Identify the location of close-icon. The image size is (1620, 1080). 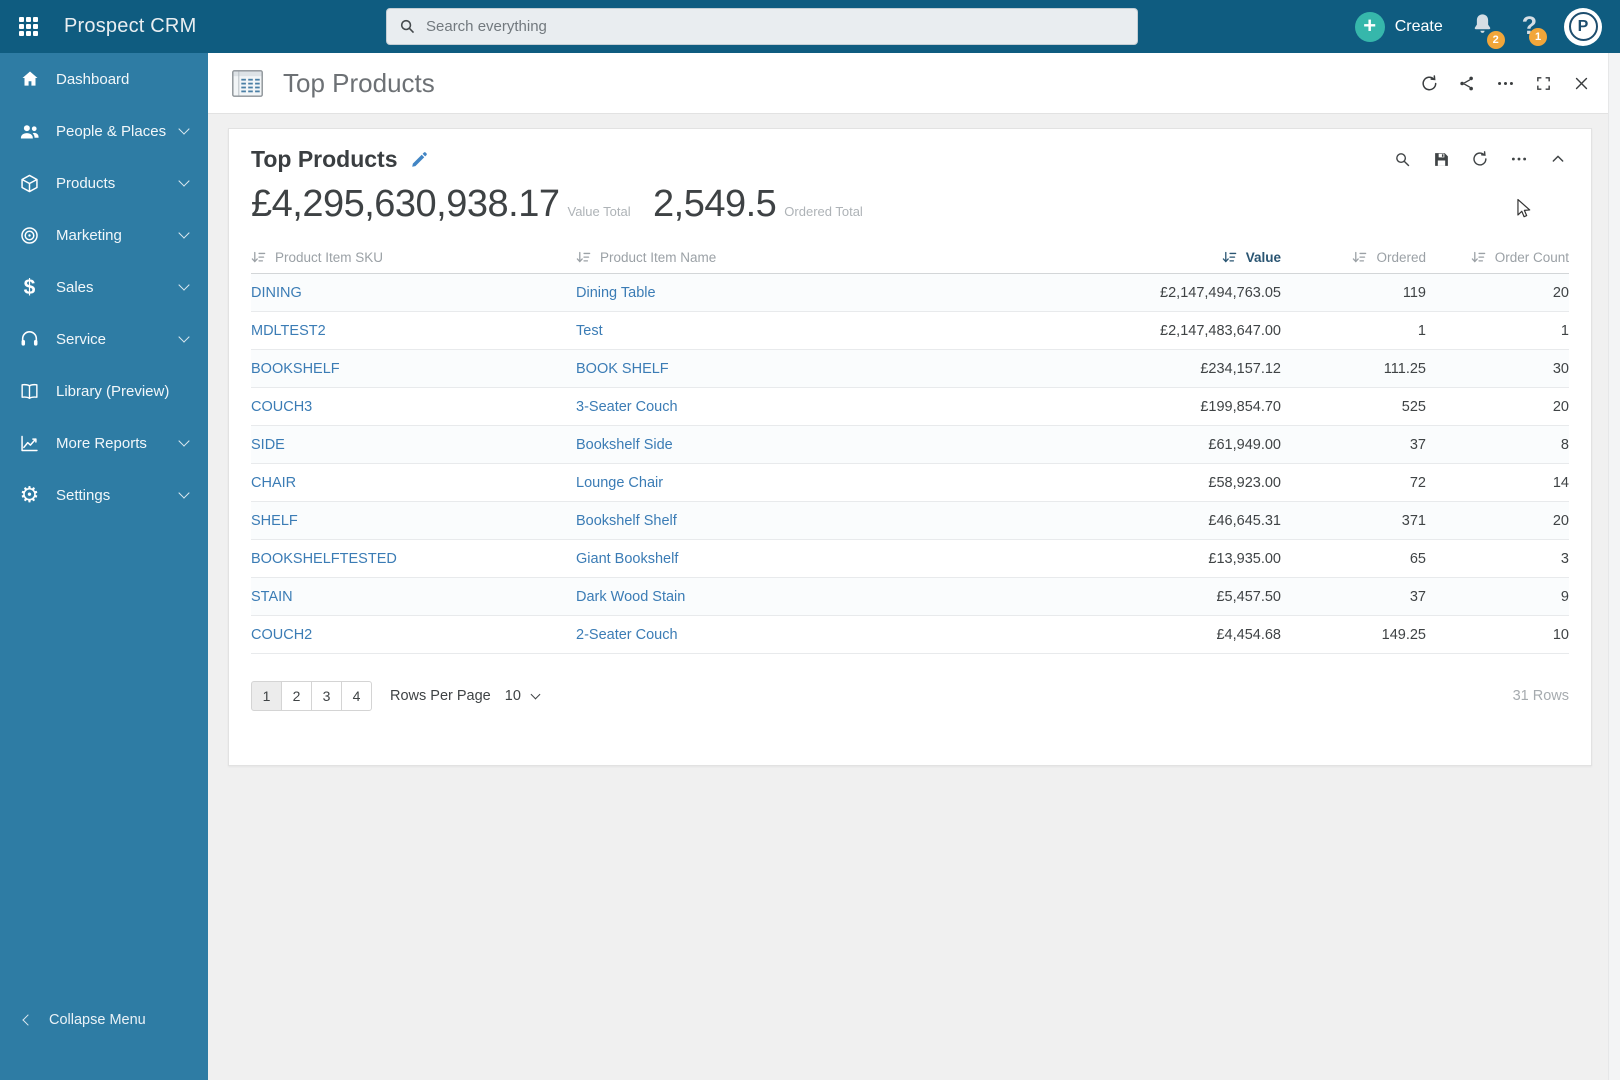
(1581, 83).